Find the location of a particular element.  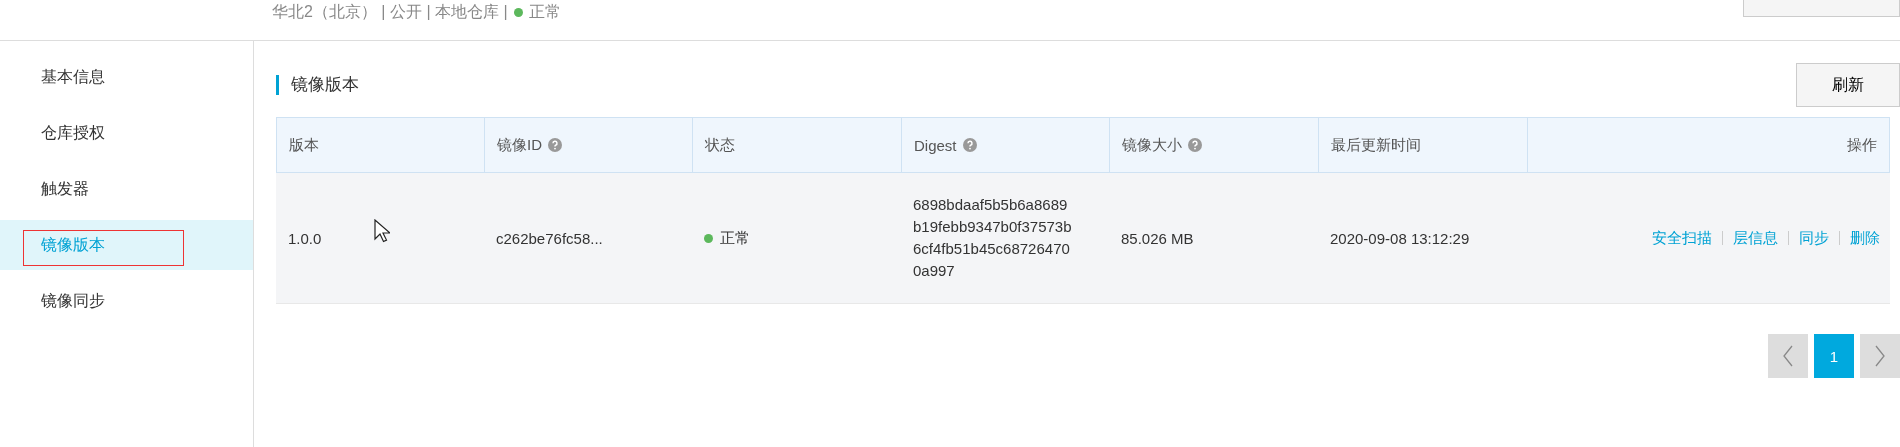

action-link: 同步 is located at coordinates (1814, 238).